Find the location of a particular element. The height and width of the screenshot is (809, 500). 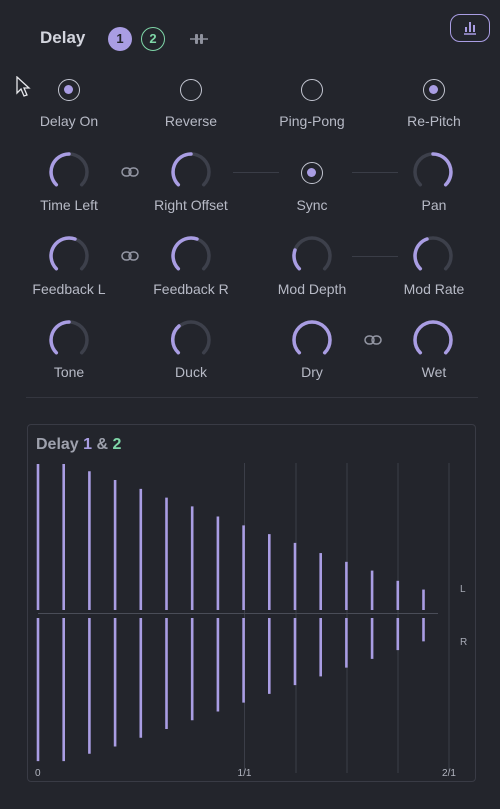

feedback-r-knob is located at coordinates (191, 256).